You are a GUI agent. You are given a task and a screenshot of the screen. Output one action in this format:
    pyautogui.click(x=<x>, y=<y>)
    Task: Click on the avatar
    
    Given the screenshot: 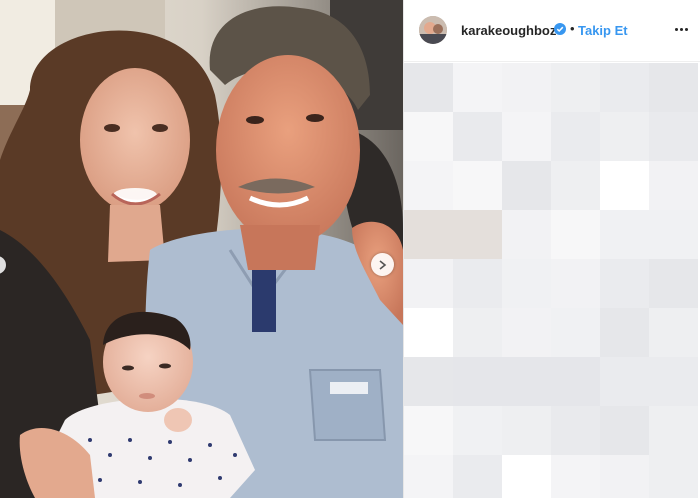 What is the action you would take?
    pyautogui.click(x=433, y=30)
    